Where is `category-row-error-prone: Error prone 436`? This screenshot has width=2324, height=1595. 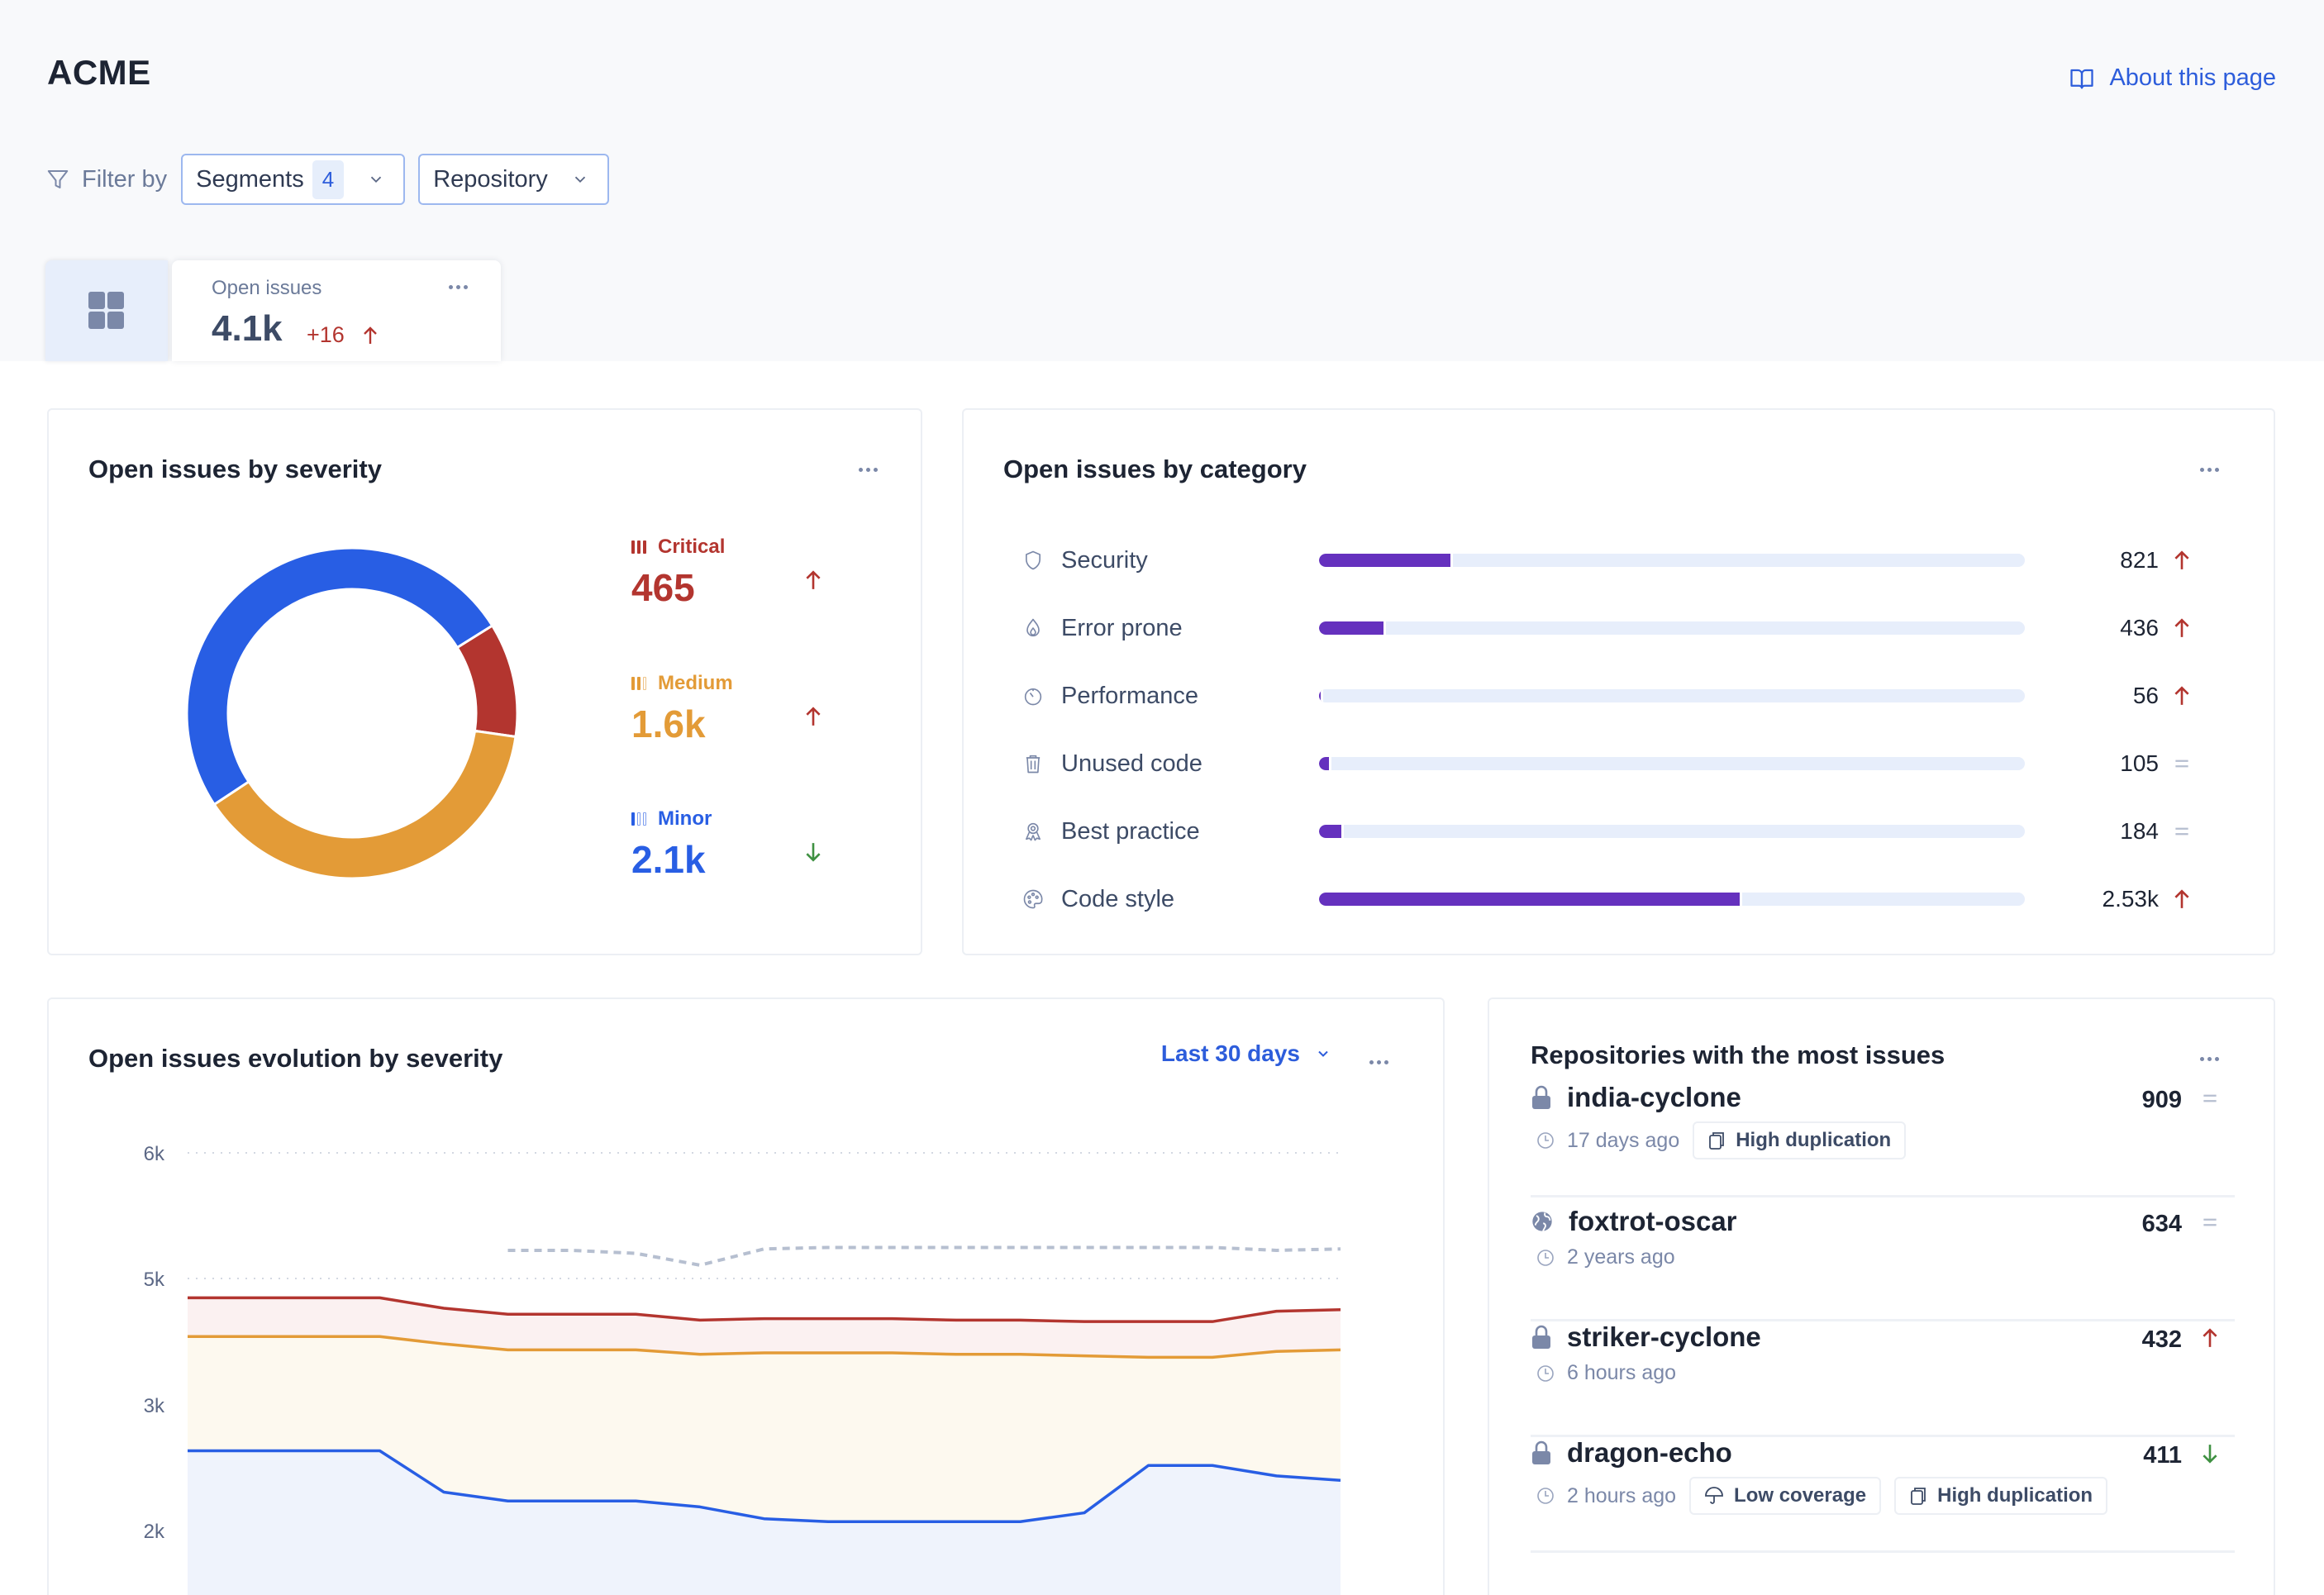
category-row-error-prone: Error prone 436 is located at coordinates (1617, 628).